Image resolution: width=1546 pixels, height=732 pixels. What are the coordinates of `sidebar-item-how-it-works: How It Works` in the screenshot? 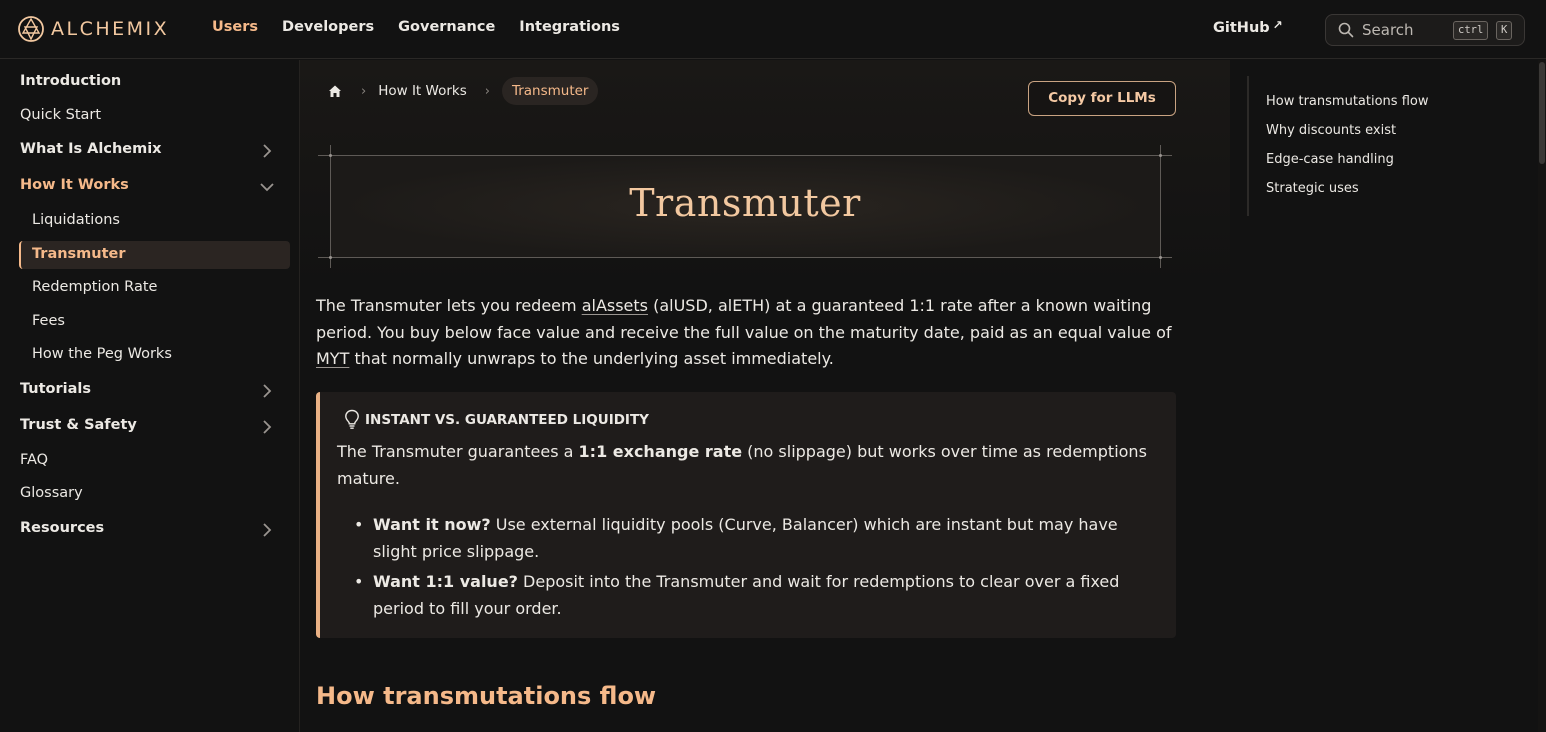 It's located at (74, 185).